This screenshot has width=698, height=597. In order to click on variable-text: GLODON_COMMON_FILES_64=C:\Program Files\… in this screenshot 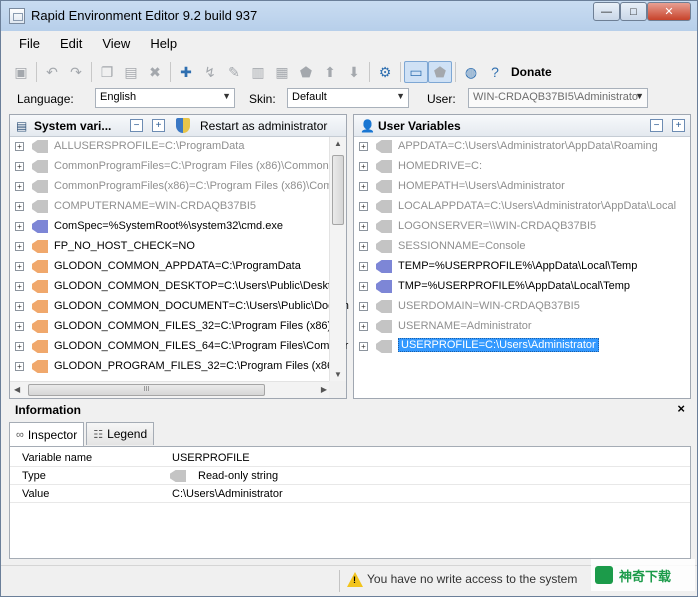, I will do `click(201, 346)`.